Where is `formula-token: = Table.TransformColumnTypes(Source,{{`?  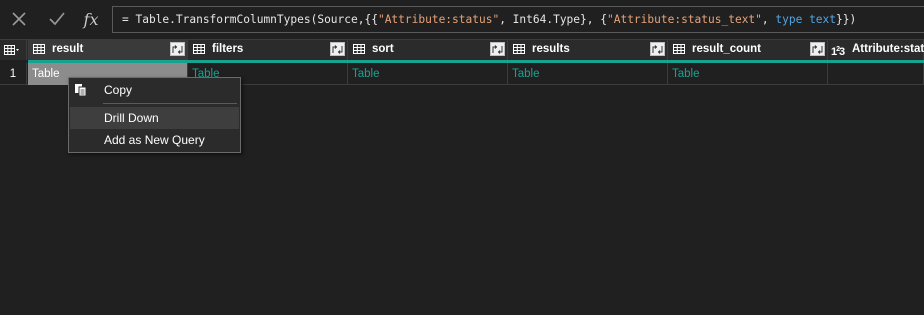 formula-token: = Table.TransformColumnTypes(Source,{{ is located at coordinates (250, 19).